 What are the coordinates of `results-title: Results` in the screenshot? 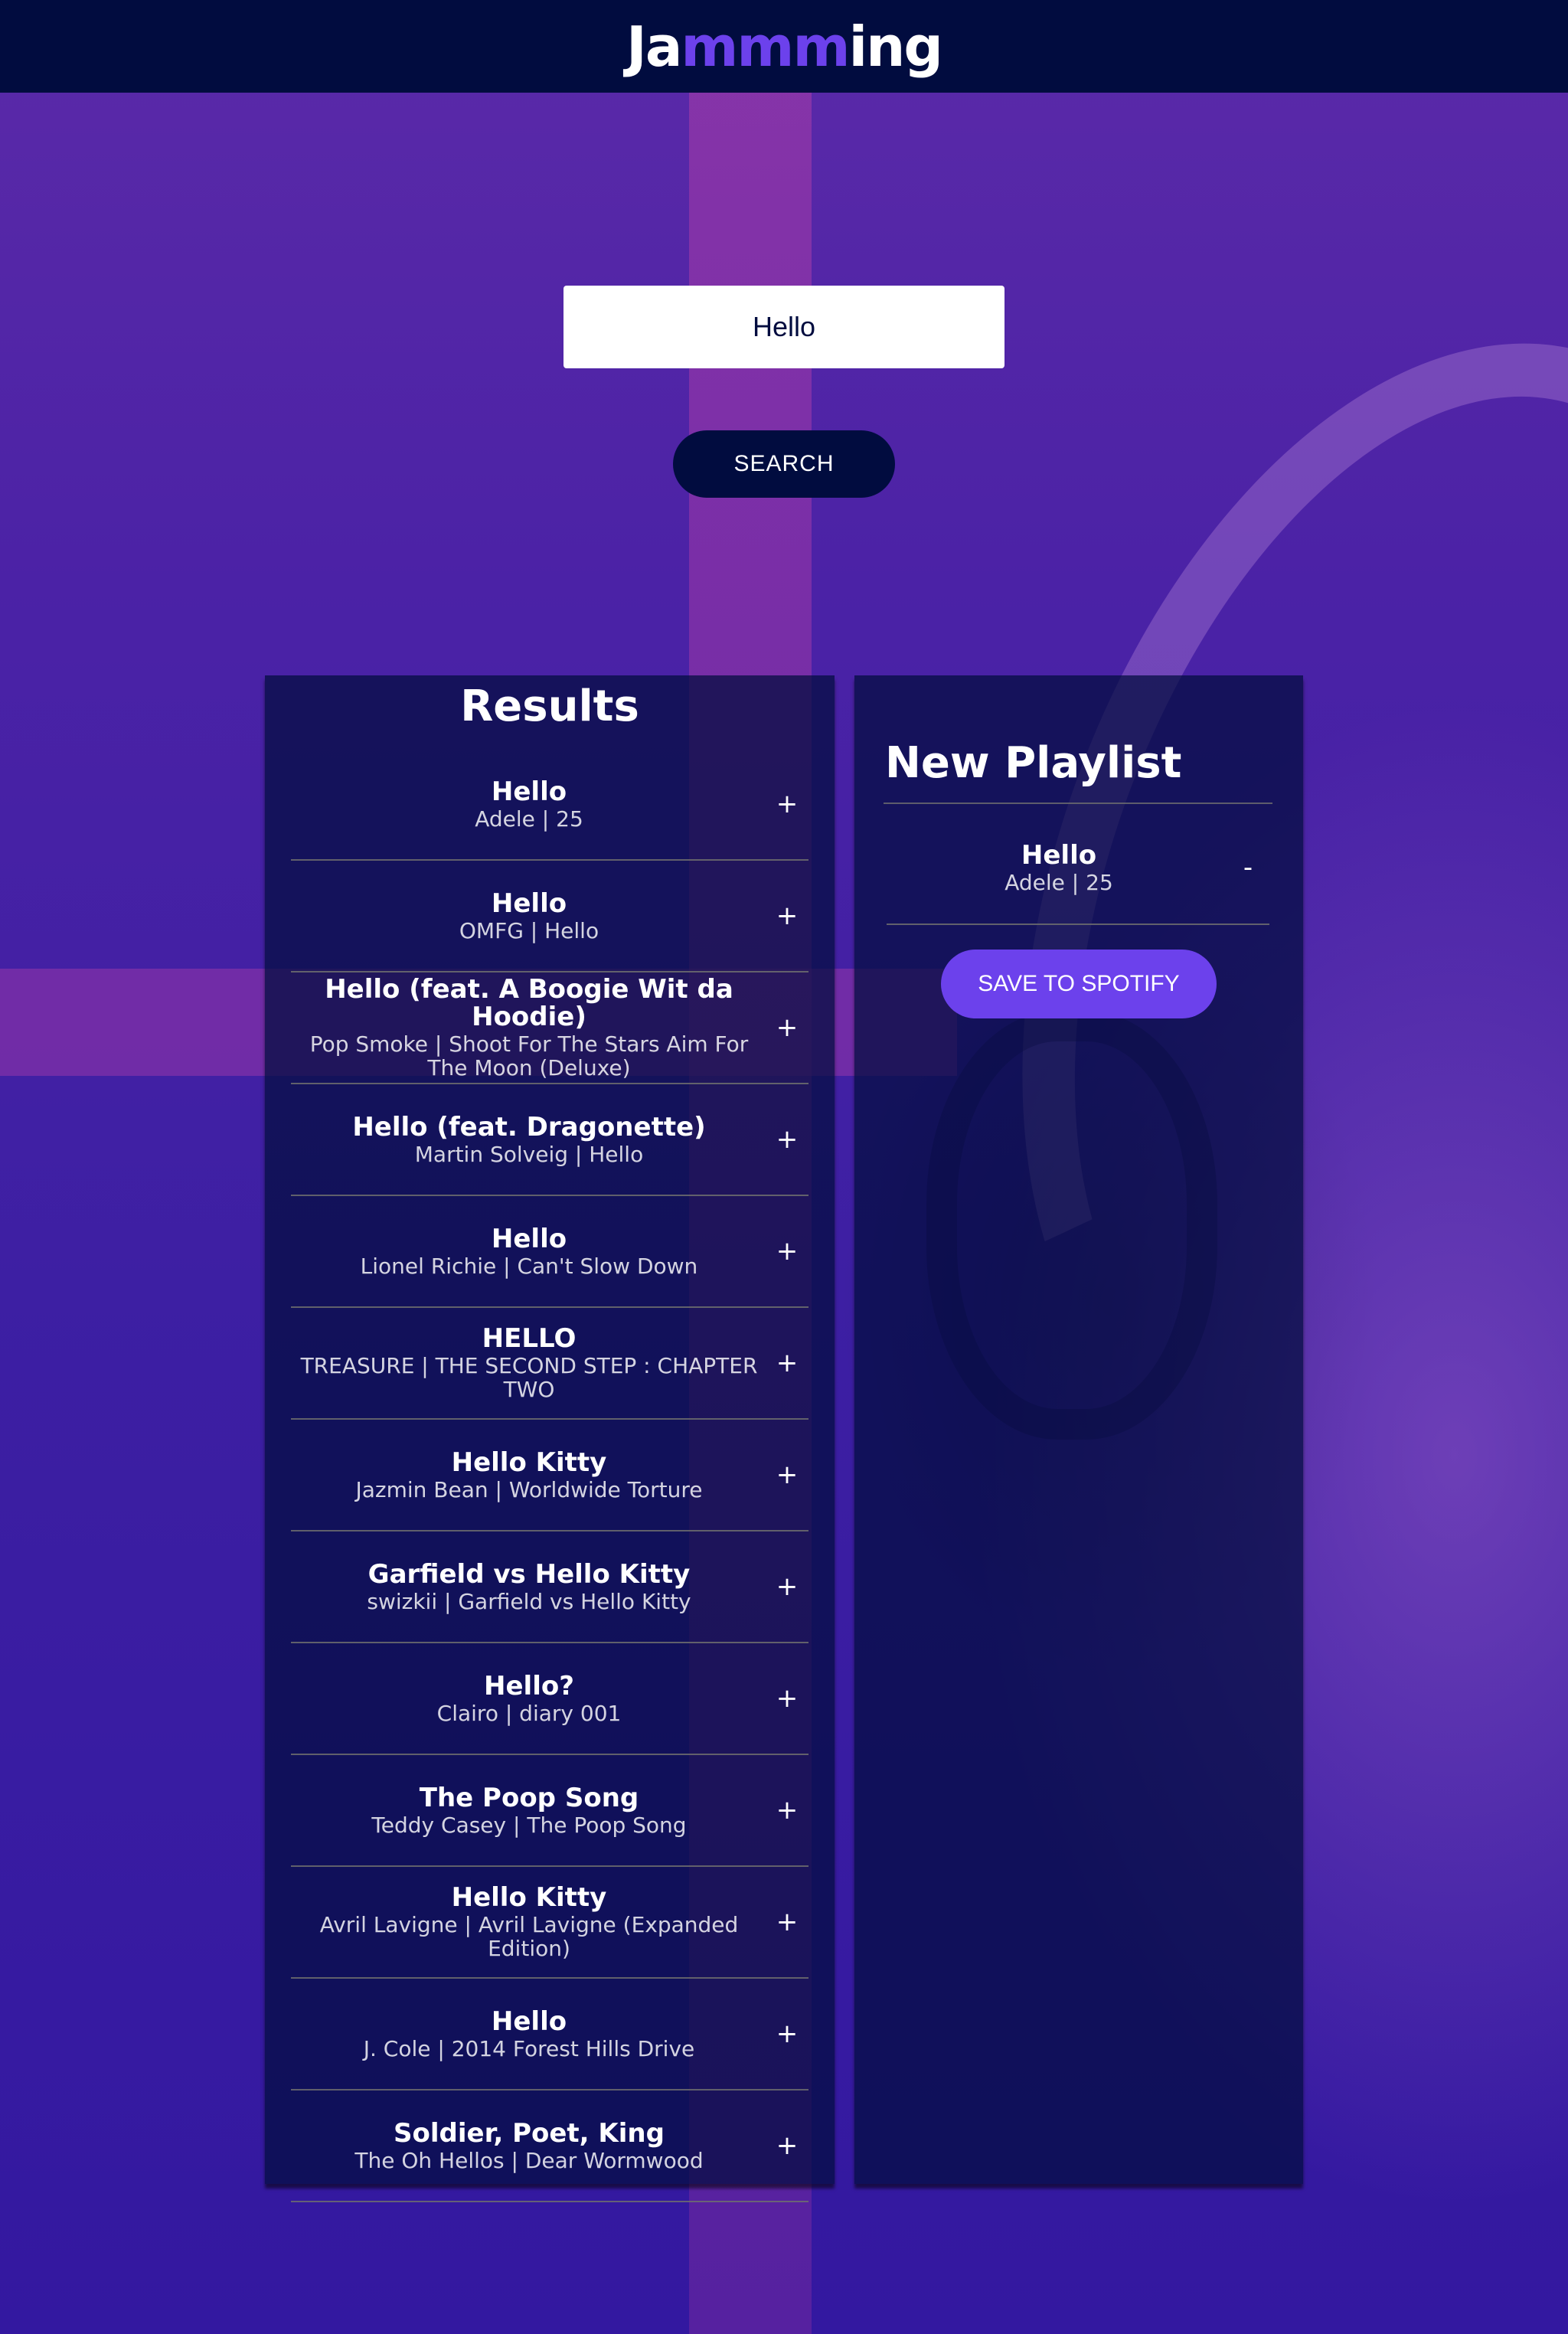 It's located at (549, 706).